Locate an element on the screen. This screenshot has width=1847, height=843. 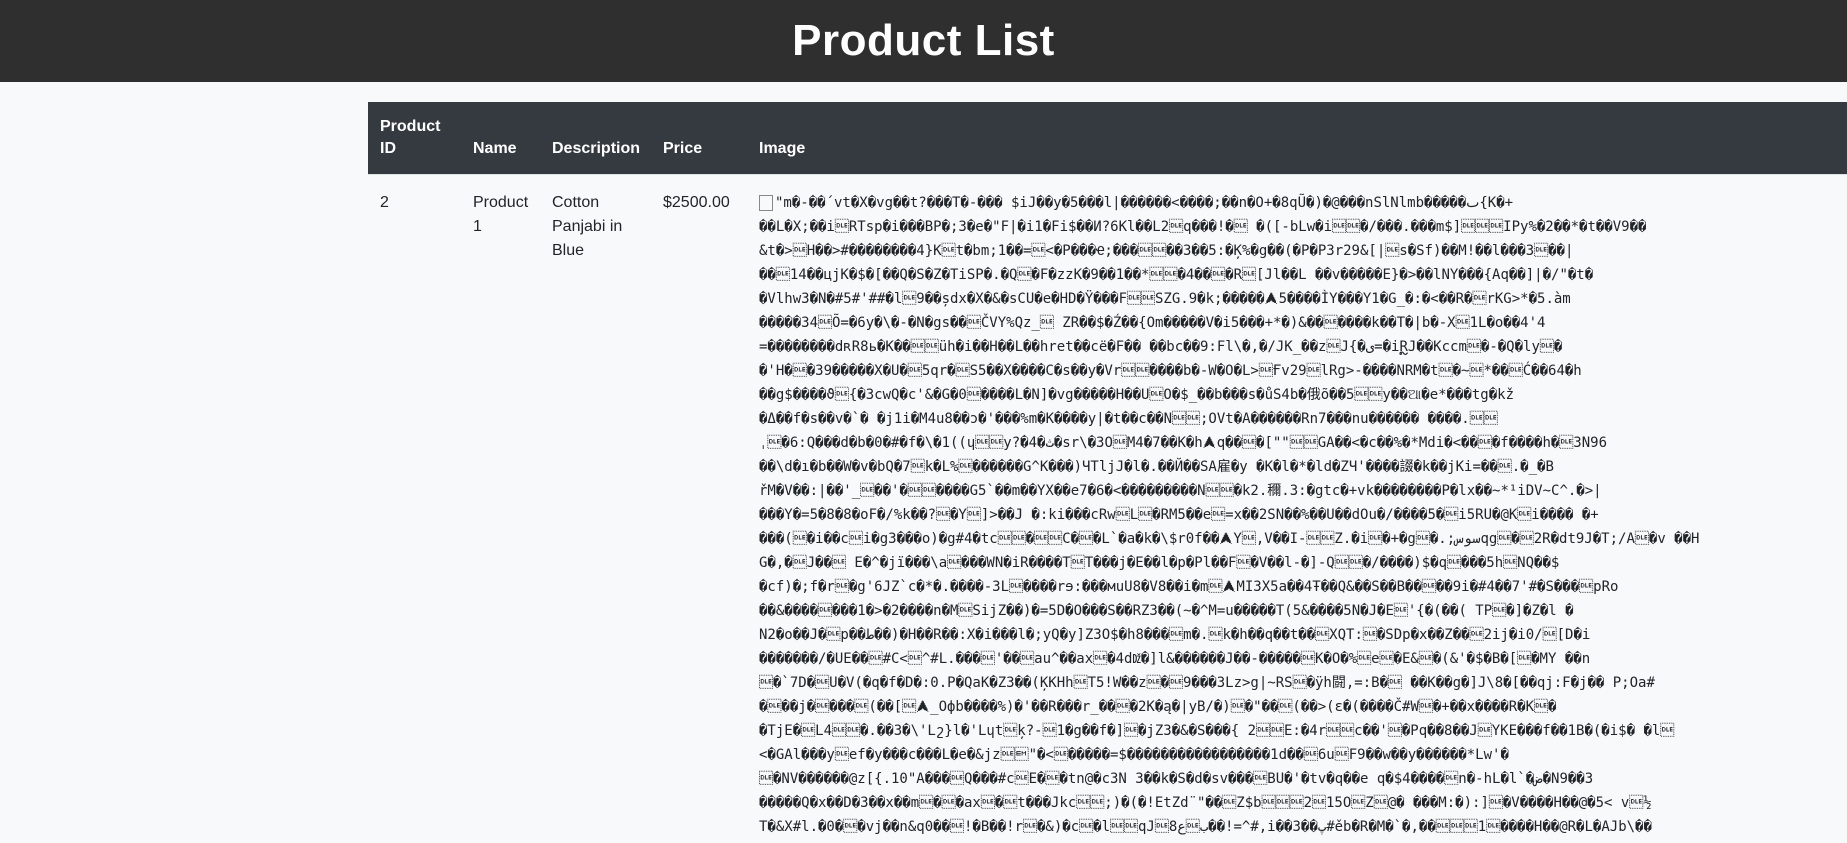
page-title: Product List is located at coordinates (923, 40).